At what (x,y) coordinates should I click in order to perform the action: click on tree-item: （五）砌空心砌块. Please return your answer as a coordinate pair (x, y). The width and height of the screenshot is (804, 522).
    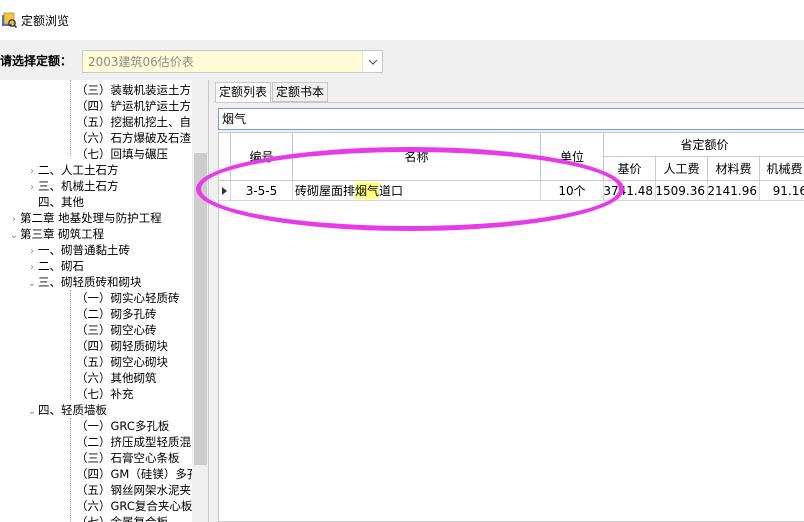
    Looking at the image, I should click on (116, 362).